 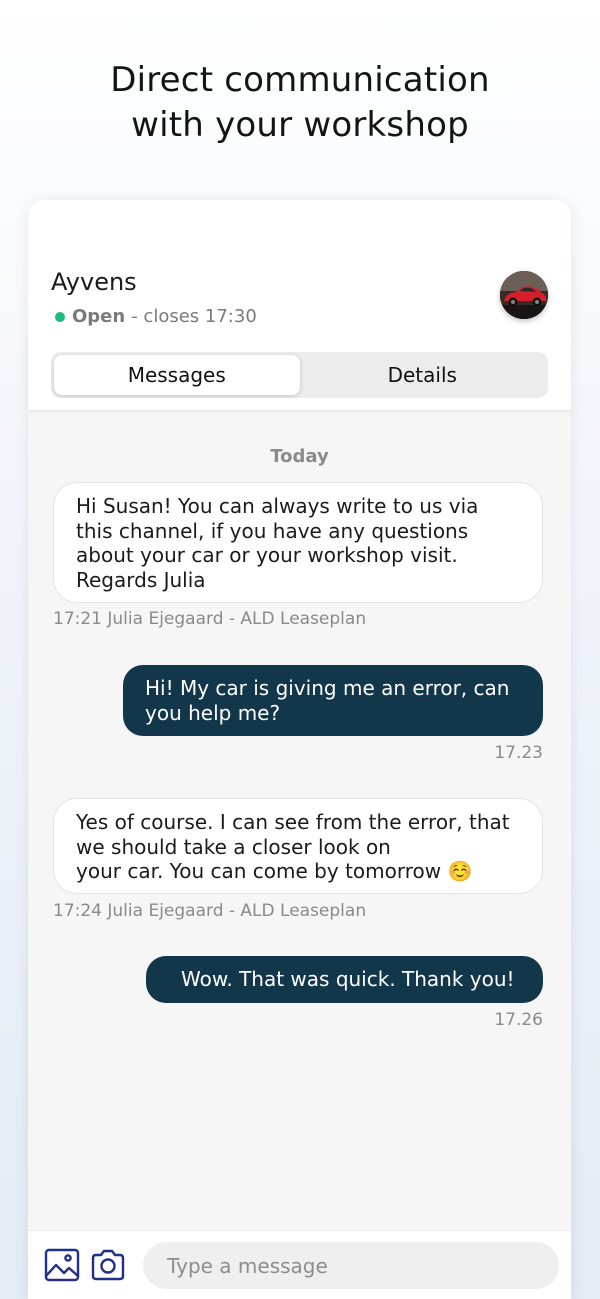 What do you see at coordinates (213, 712) in the screenshot?
I see `message-line: you help me?` at bounding box center [213, 712].